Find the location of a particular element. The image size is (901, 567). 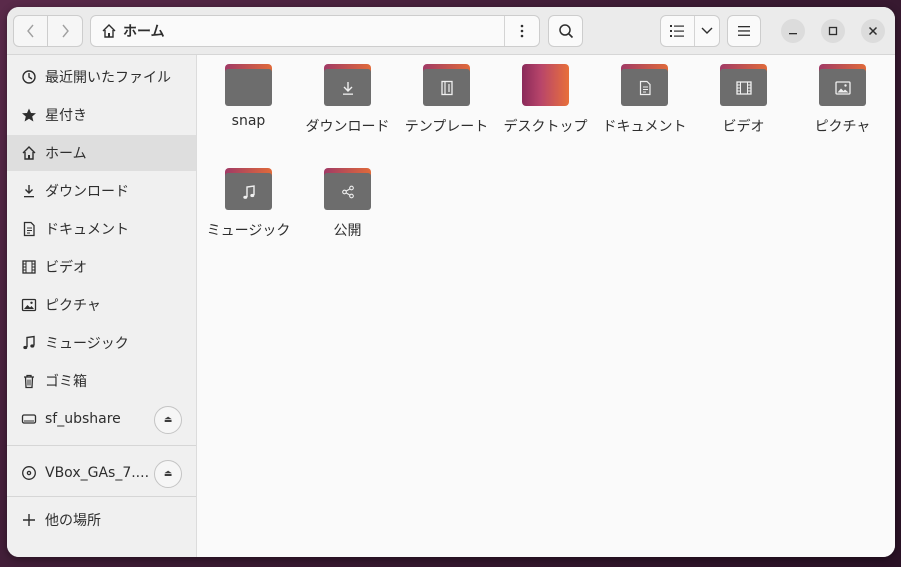

document-icon is located at coordinates (29, 229).